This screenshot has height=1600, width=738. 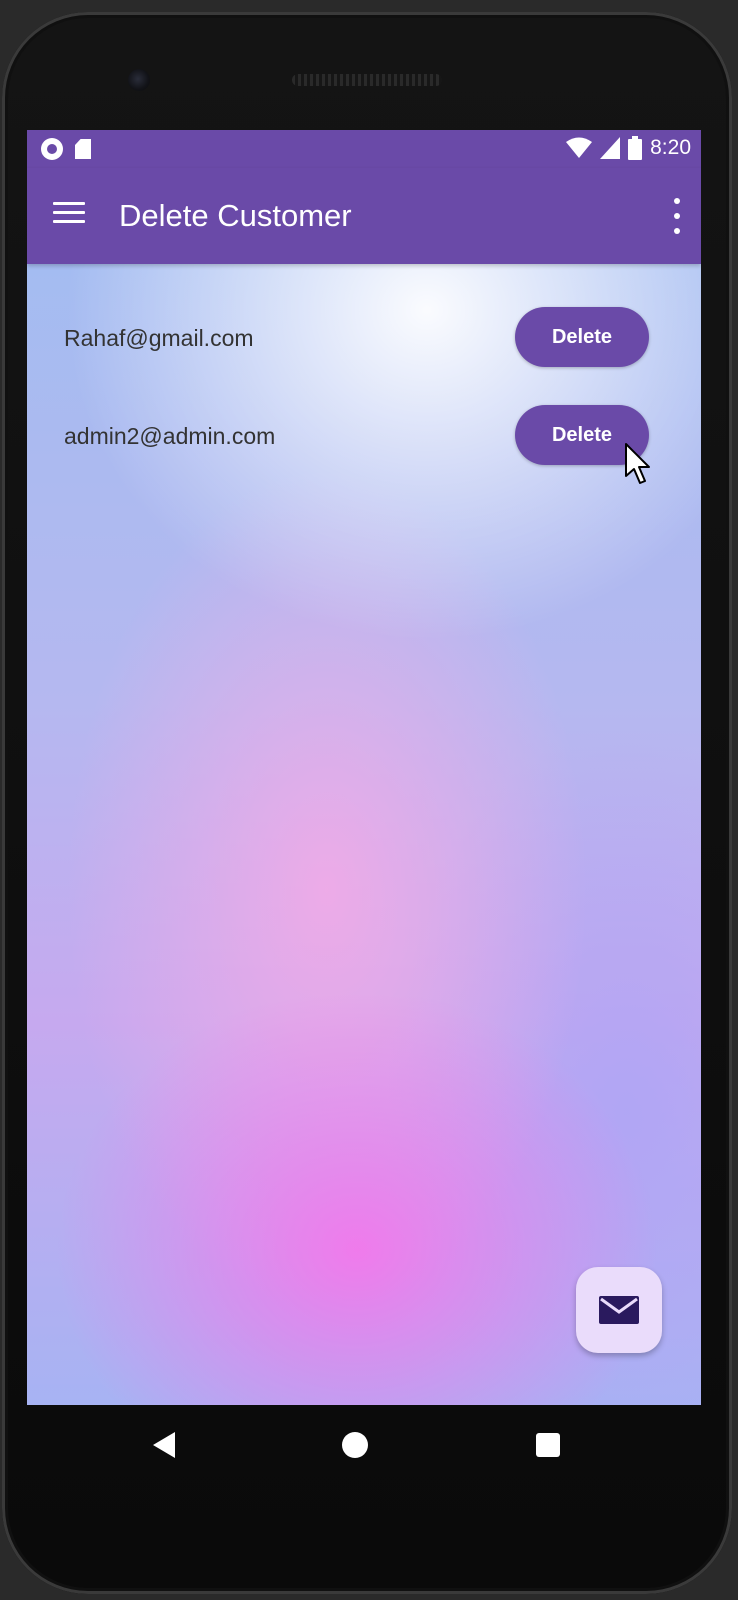 What do you see at coordinates (170, 436) in the screenshot?
I see `customer-email: admin2@admin.com` at bounding box center [170, 436].